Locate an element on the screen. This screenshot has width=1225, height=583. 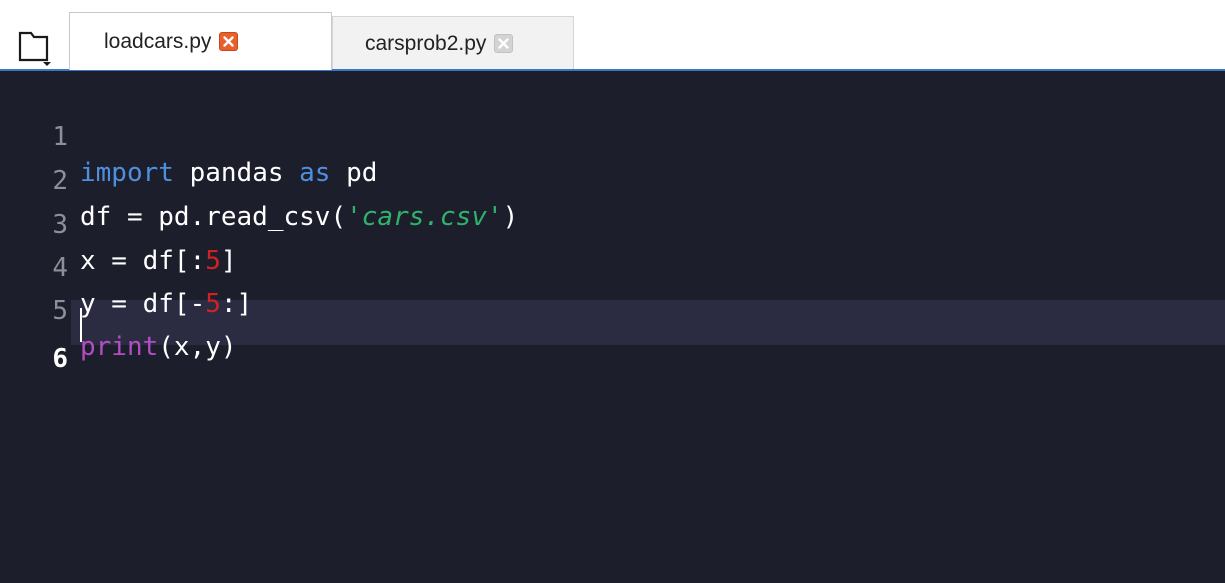
tab-carsprob2: carsprob2.py is located at coordinates (453, 43).